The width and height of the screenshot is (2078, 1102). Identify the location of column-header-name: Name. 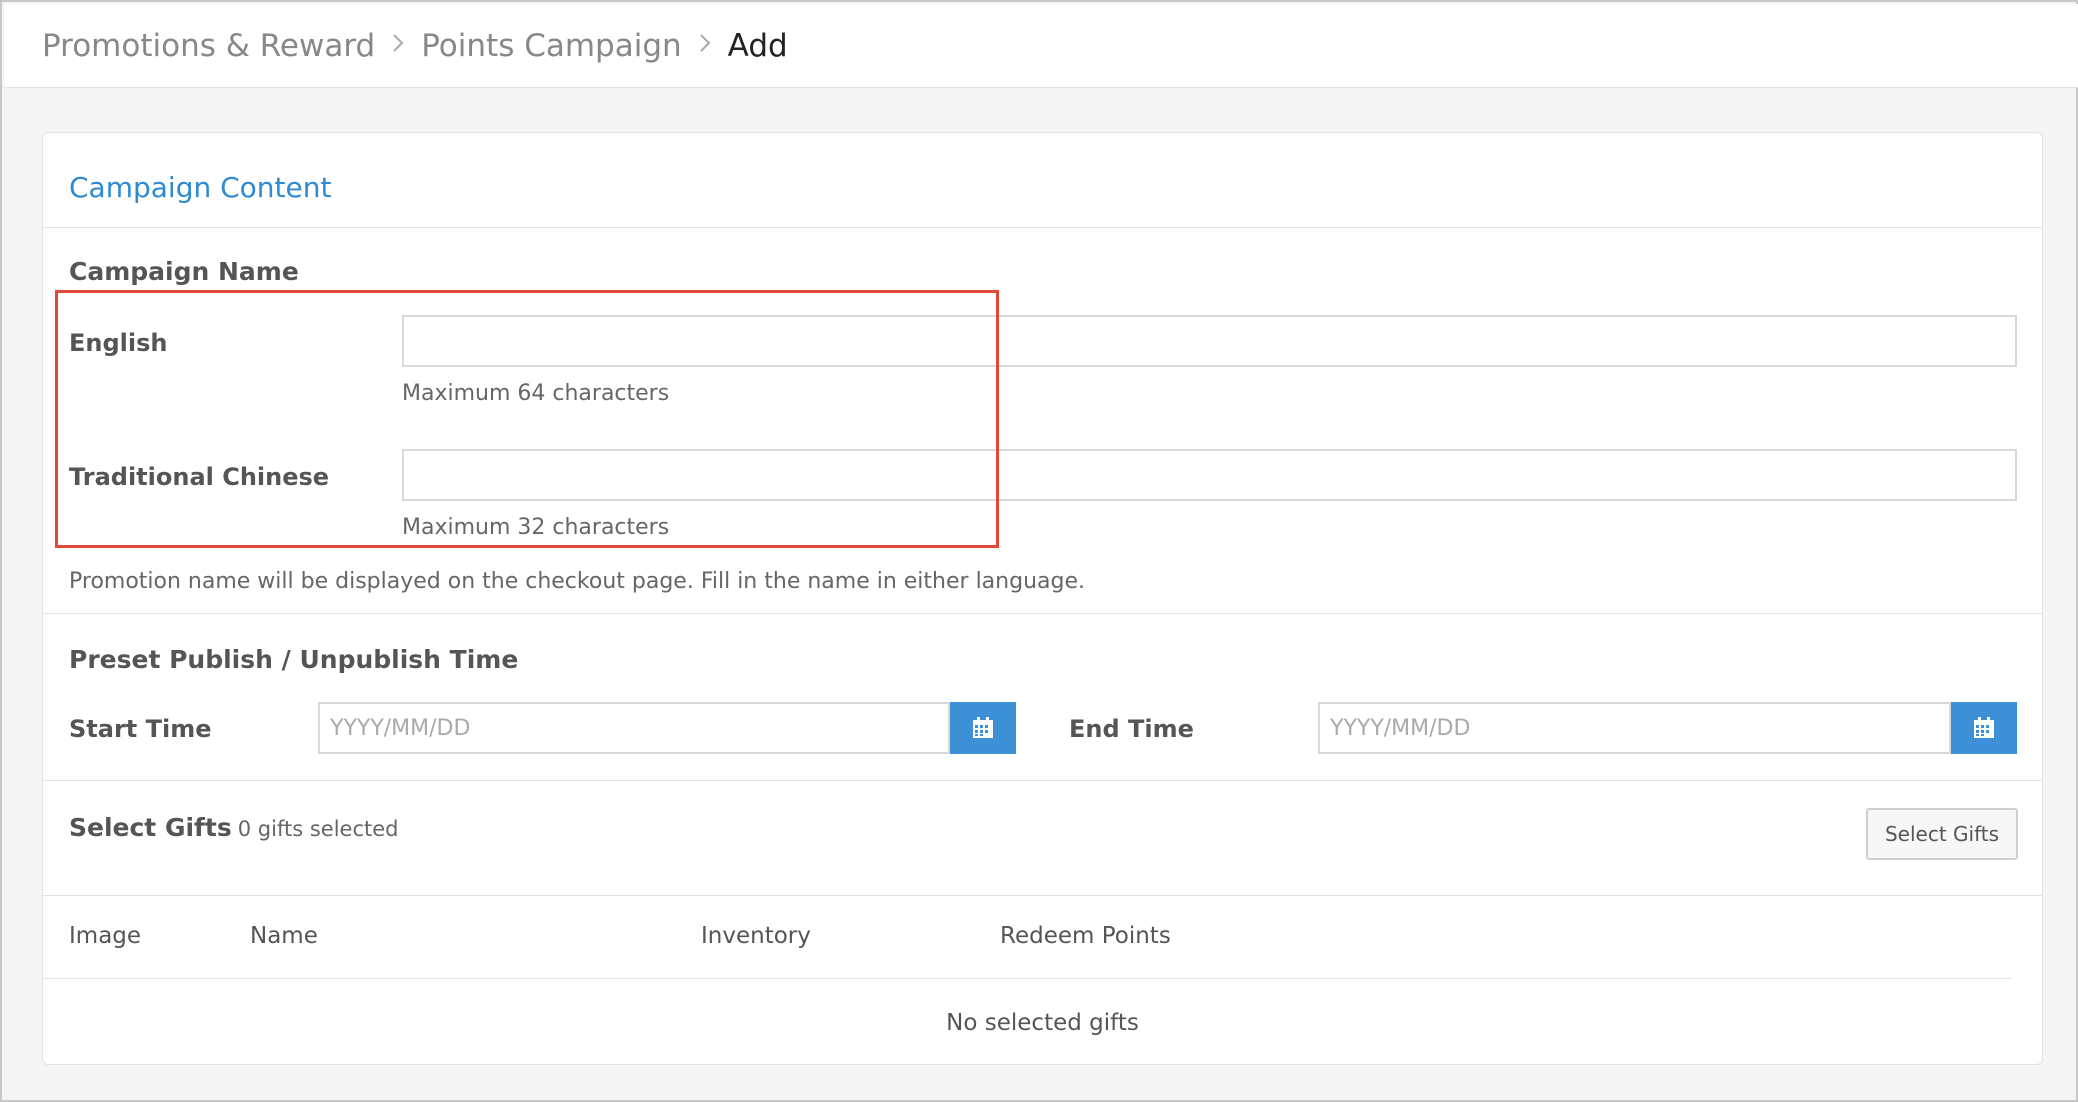
(284, 936).